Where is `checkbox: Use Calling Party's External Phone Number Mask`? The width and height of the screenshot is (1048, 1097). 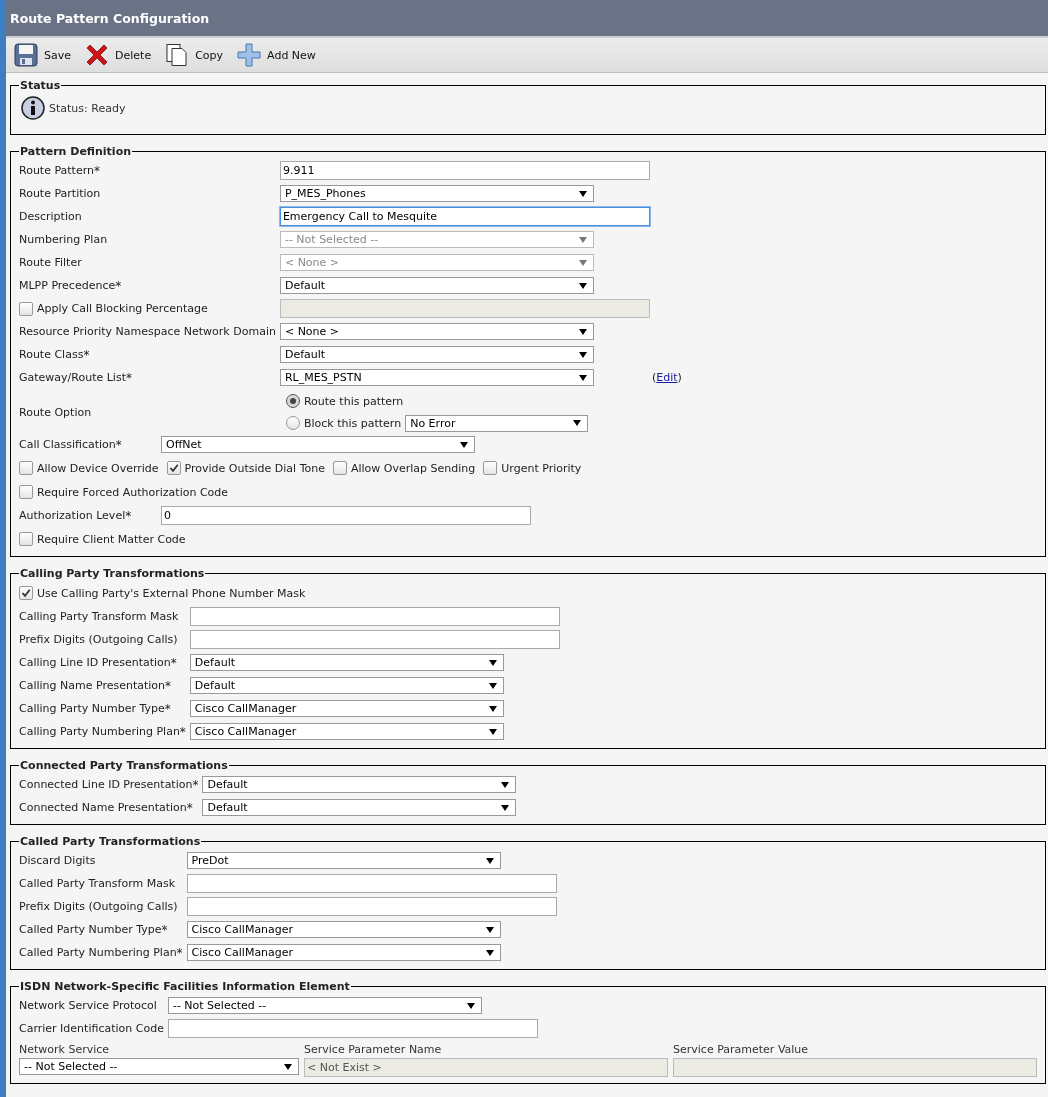 checkbox: Use Calling Party's External Phone Number Mask is located at coordinates (162, 593).